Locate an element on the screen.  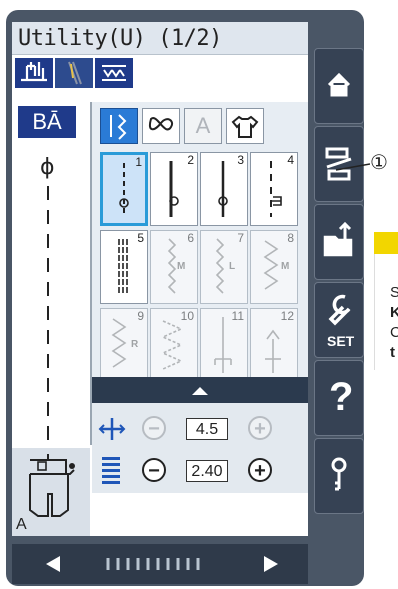
stitch-number: 12 is located at coordinates (287, 316).